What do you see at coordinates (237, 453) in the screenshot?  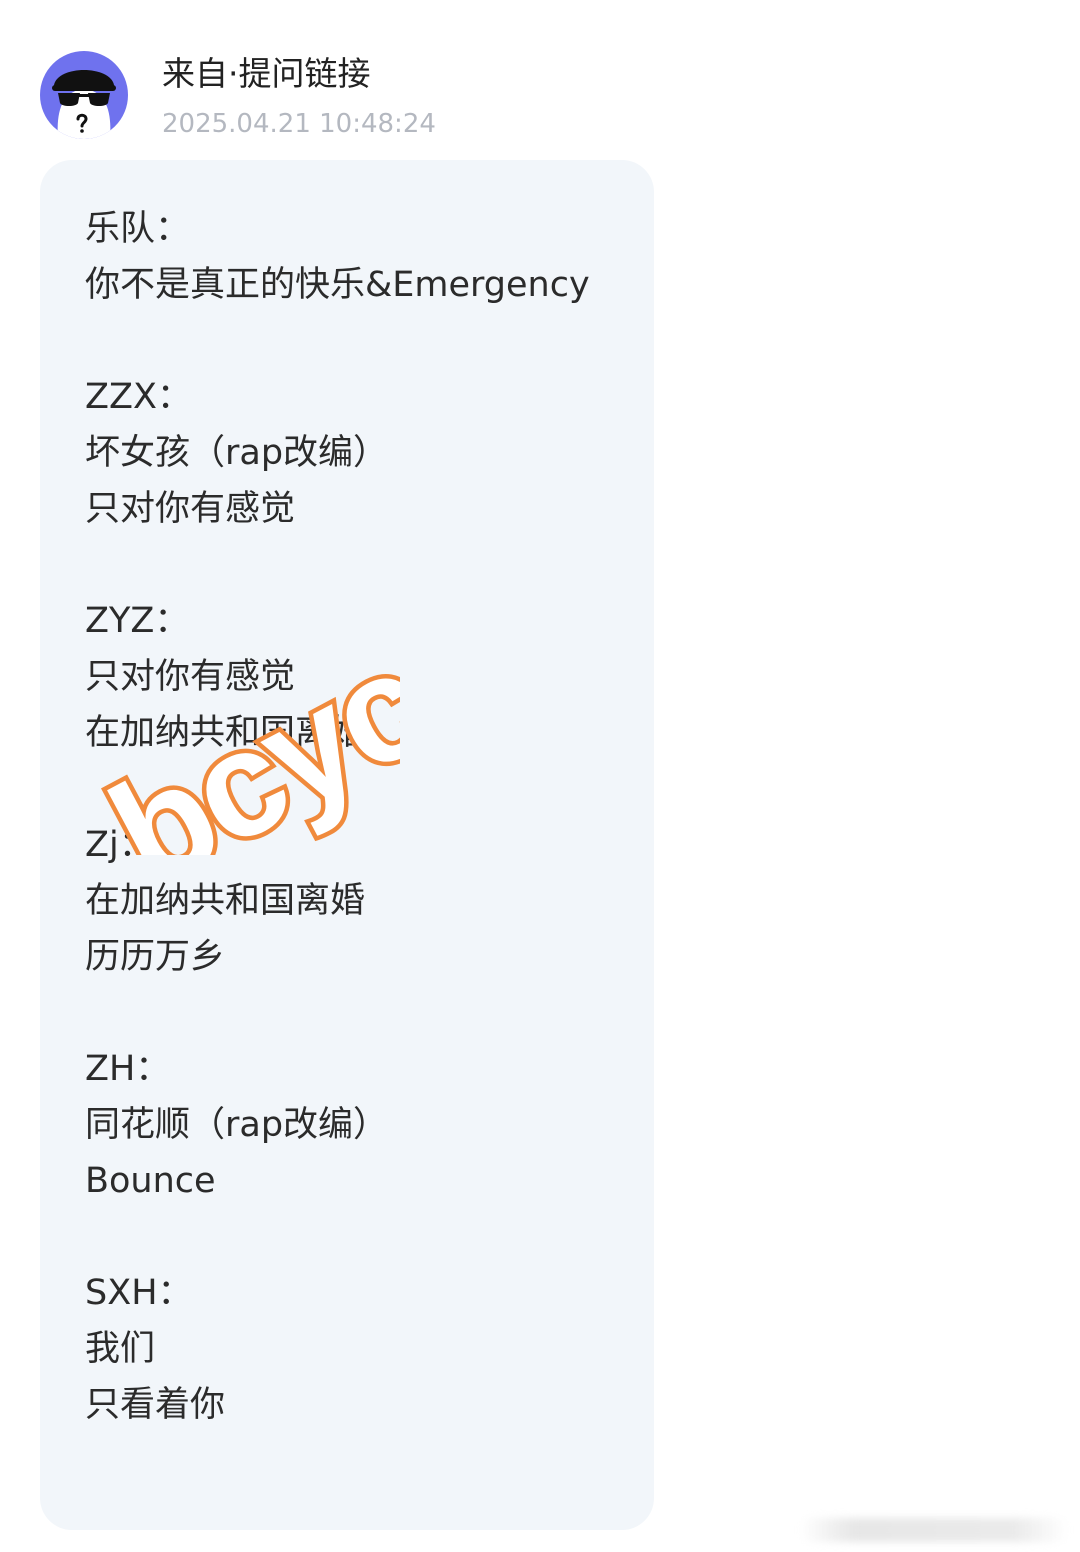 I see `message-line: 坏女孩（rap改编）` at bounding box center [237, 453].